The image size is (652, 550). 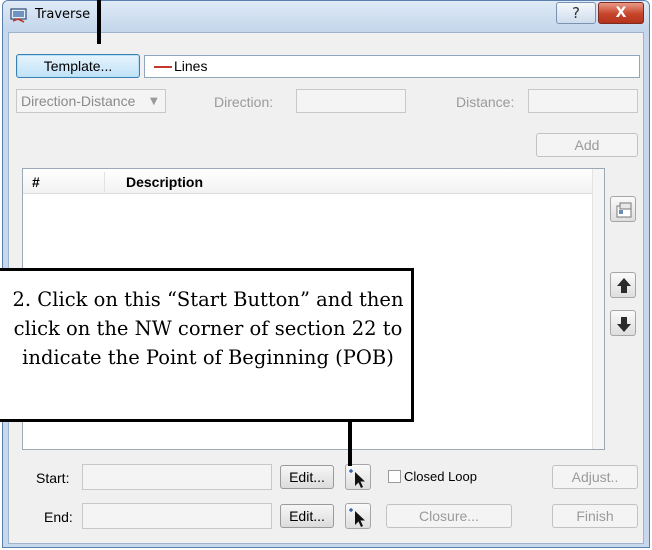 I want to click on column-header-description: Description, so click(x=164, y=182).